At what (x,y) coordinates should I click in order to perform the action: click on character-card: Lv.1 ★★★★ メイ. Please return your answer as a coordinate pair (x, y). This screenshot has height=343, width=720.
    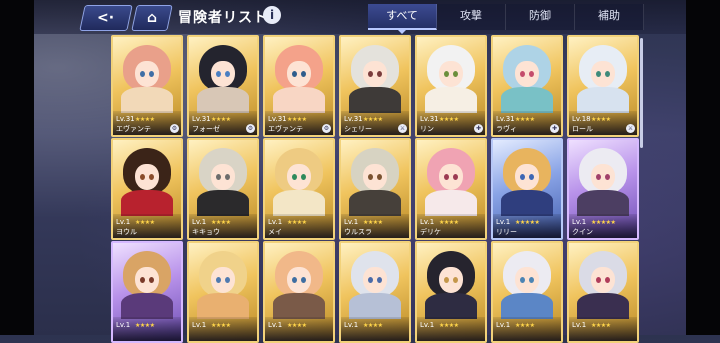
    Looking at the image, I should click on (299, 189).